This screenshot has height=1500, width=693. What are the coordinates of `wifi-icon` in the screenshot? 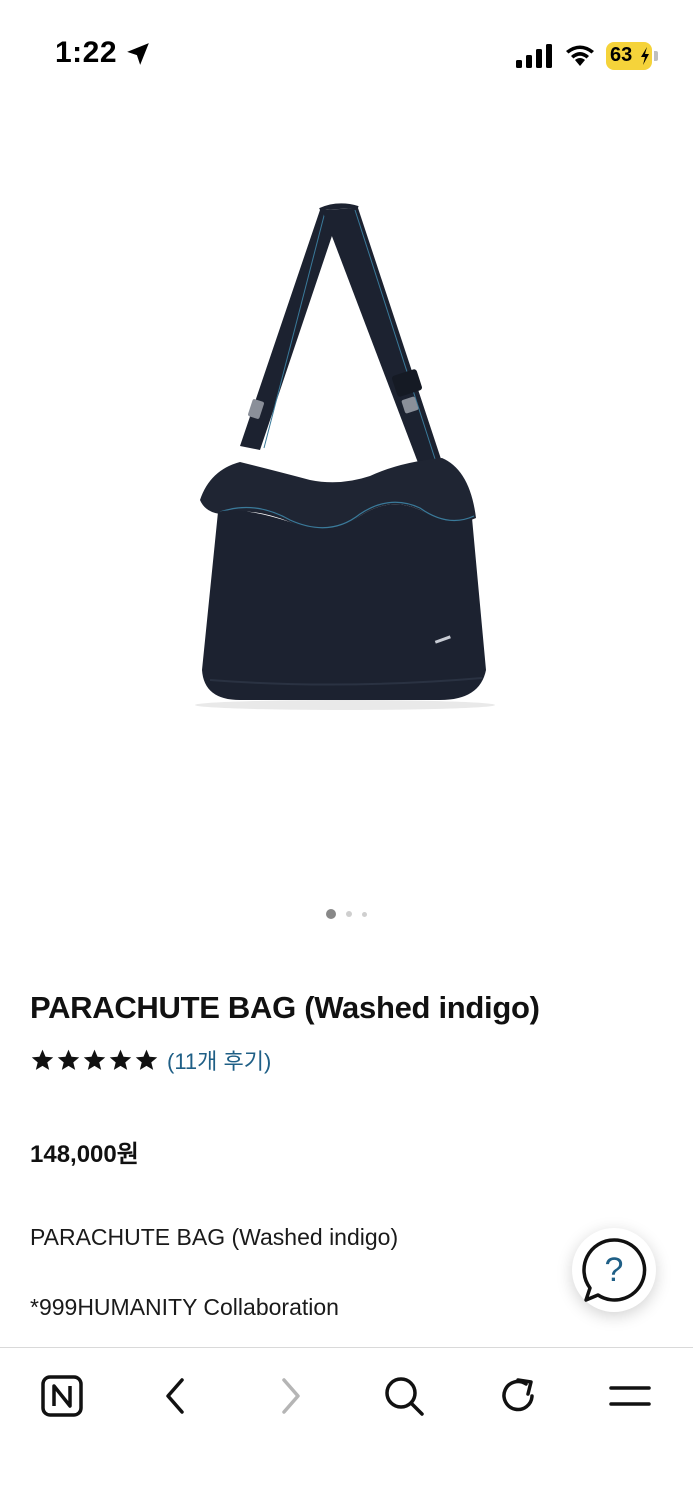 It's located at (580, 55).